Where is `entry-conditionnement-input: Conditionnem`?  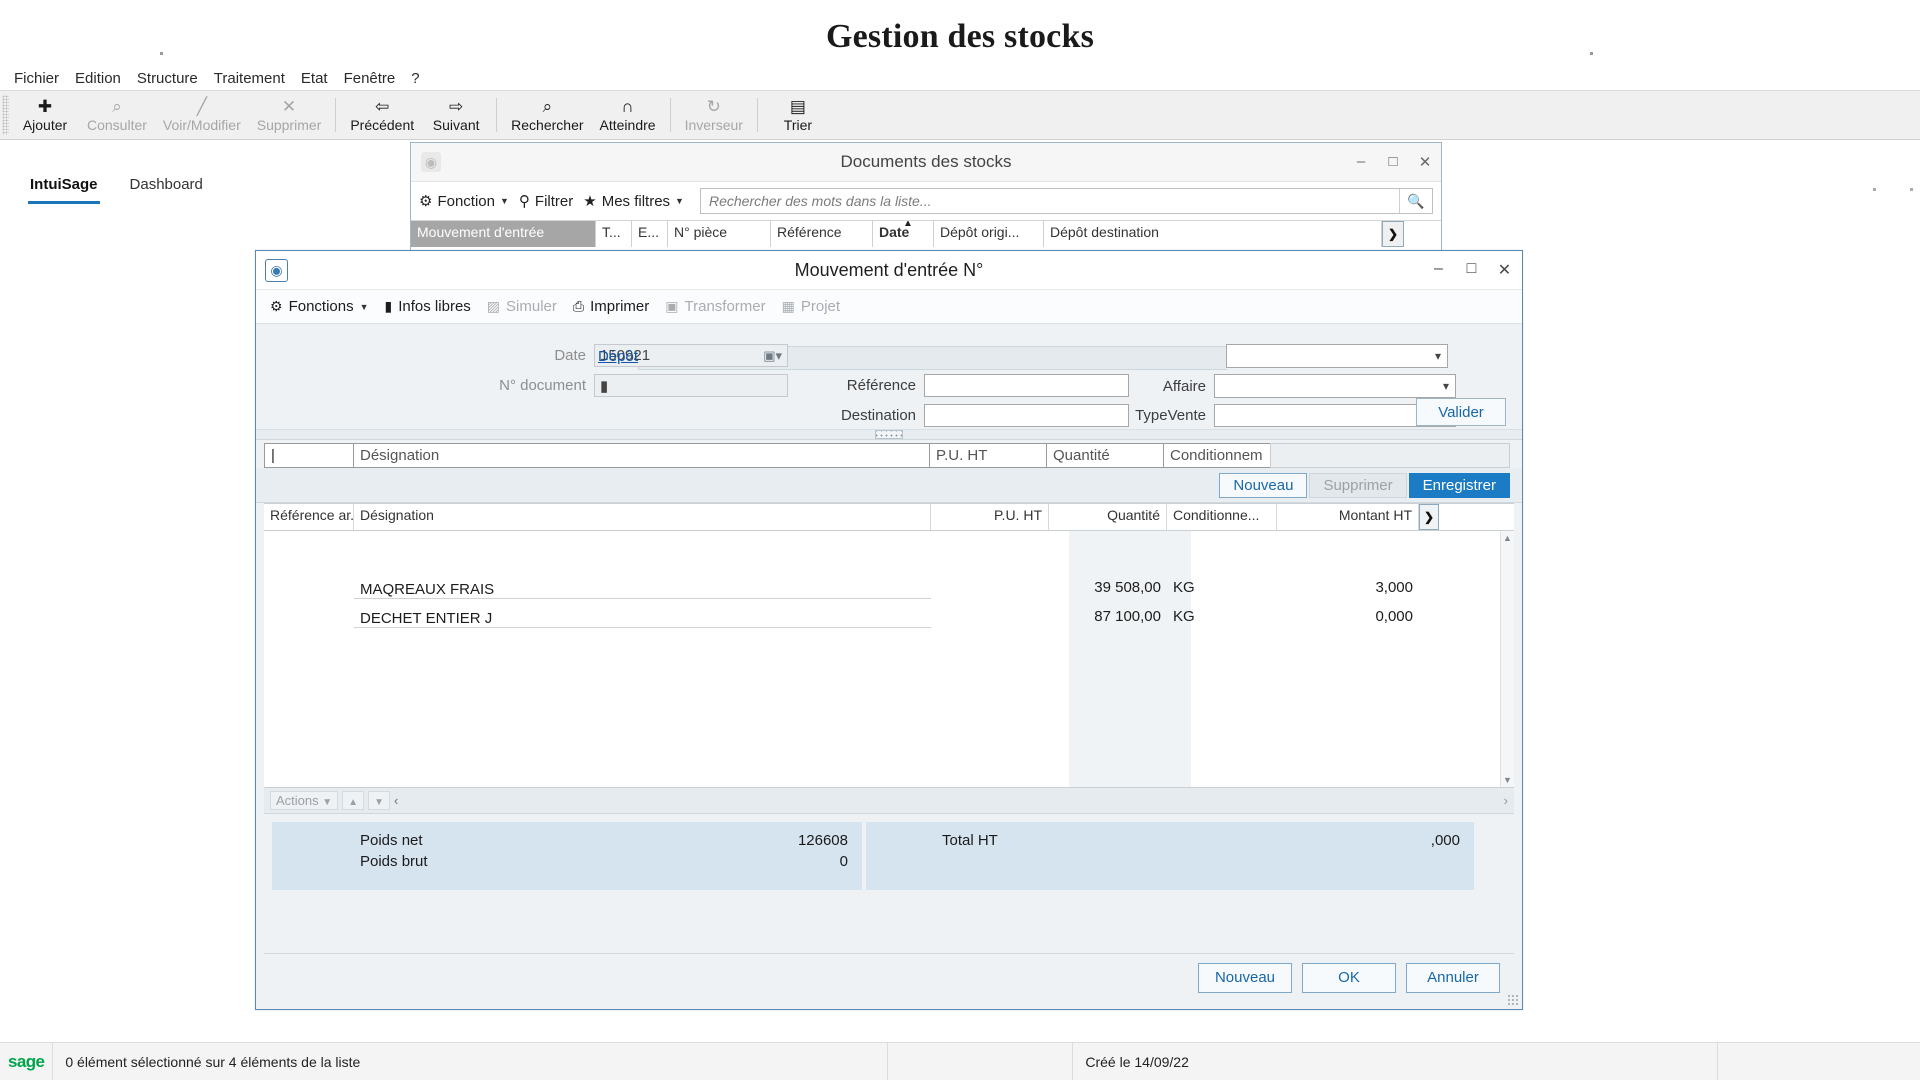 entry-conditionnement-input: Conditionnem is located at coordinates (1217, 455).